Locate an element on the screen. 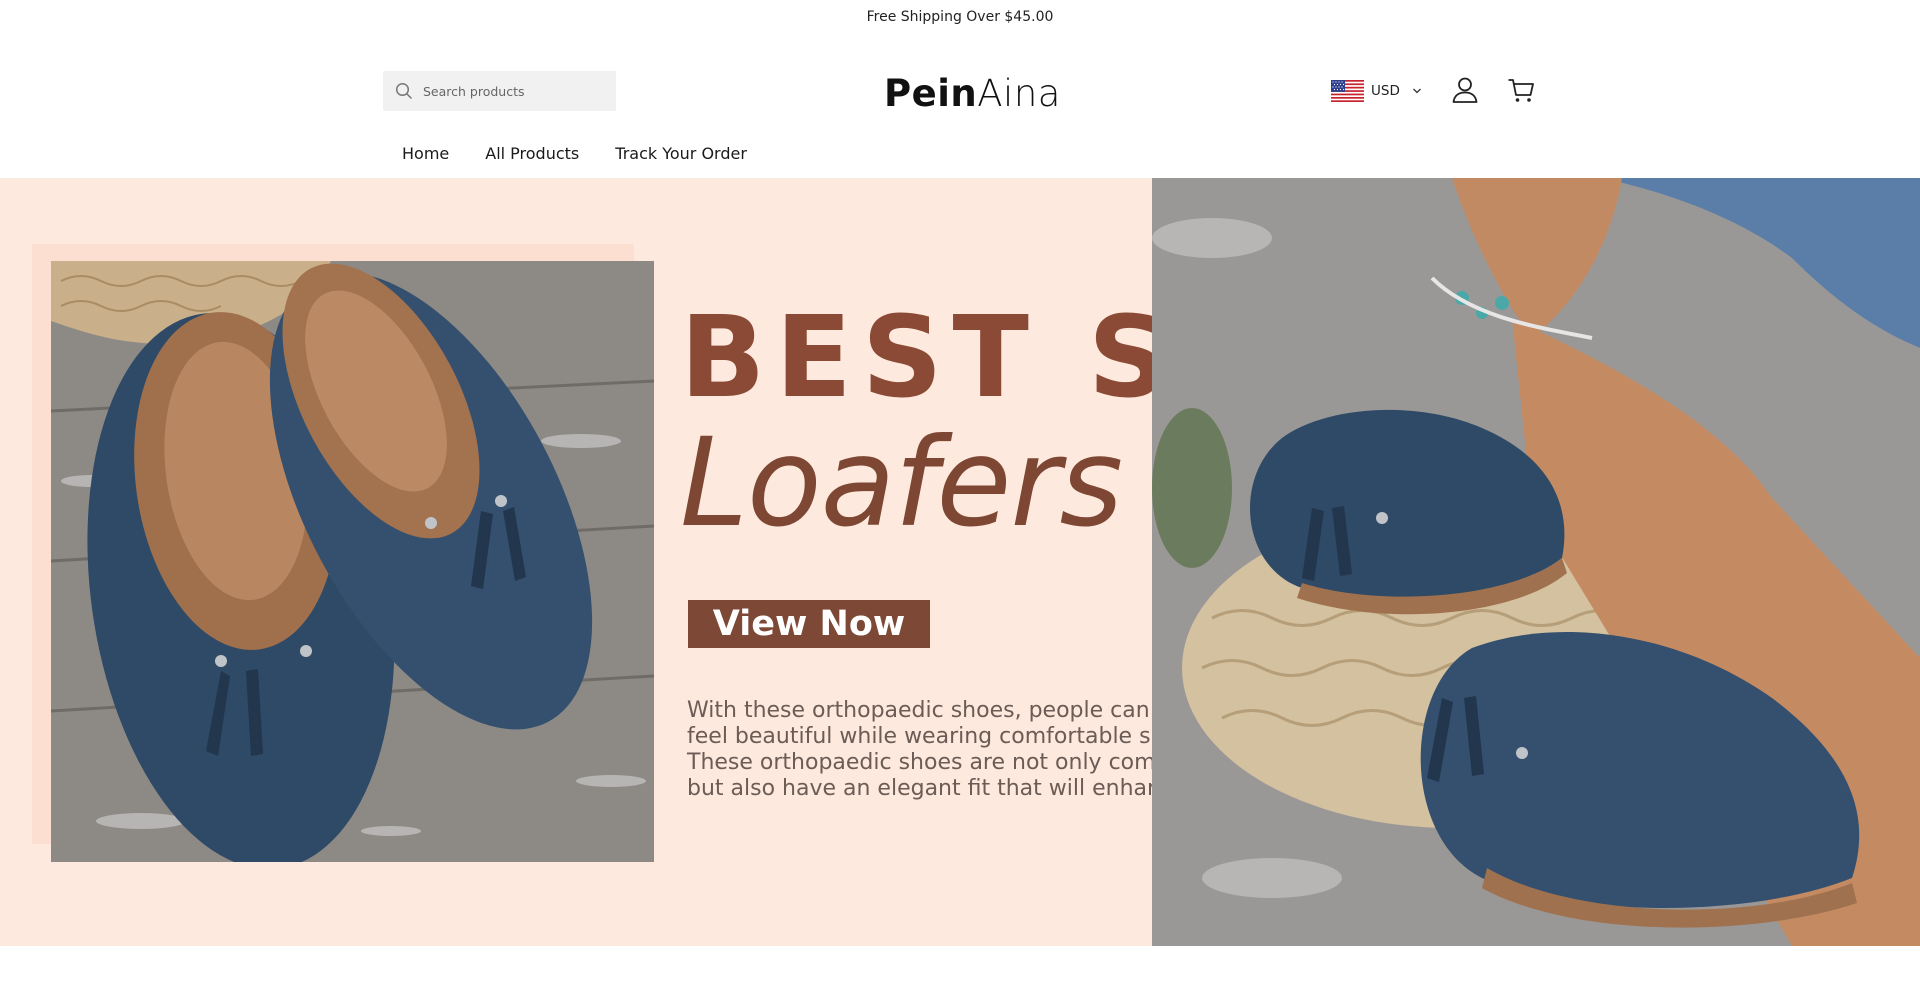 The image size is (1920, 993). main-nav: Home All Products Track Your Order is located at coordinates (592, 153).